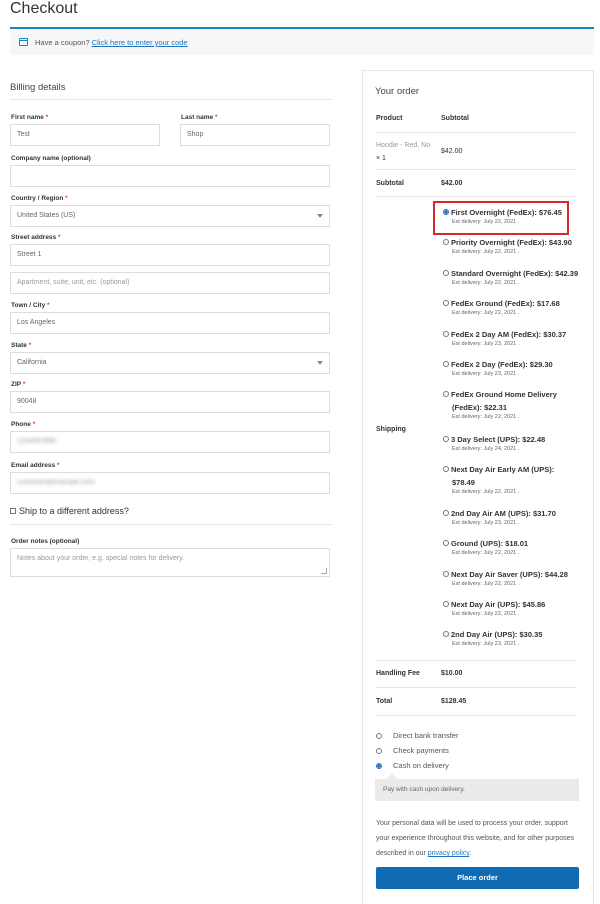 This screenshot has width=600, height=904. I want to click on payment-method-label: Direct bank transfer, so click(426, 735).